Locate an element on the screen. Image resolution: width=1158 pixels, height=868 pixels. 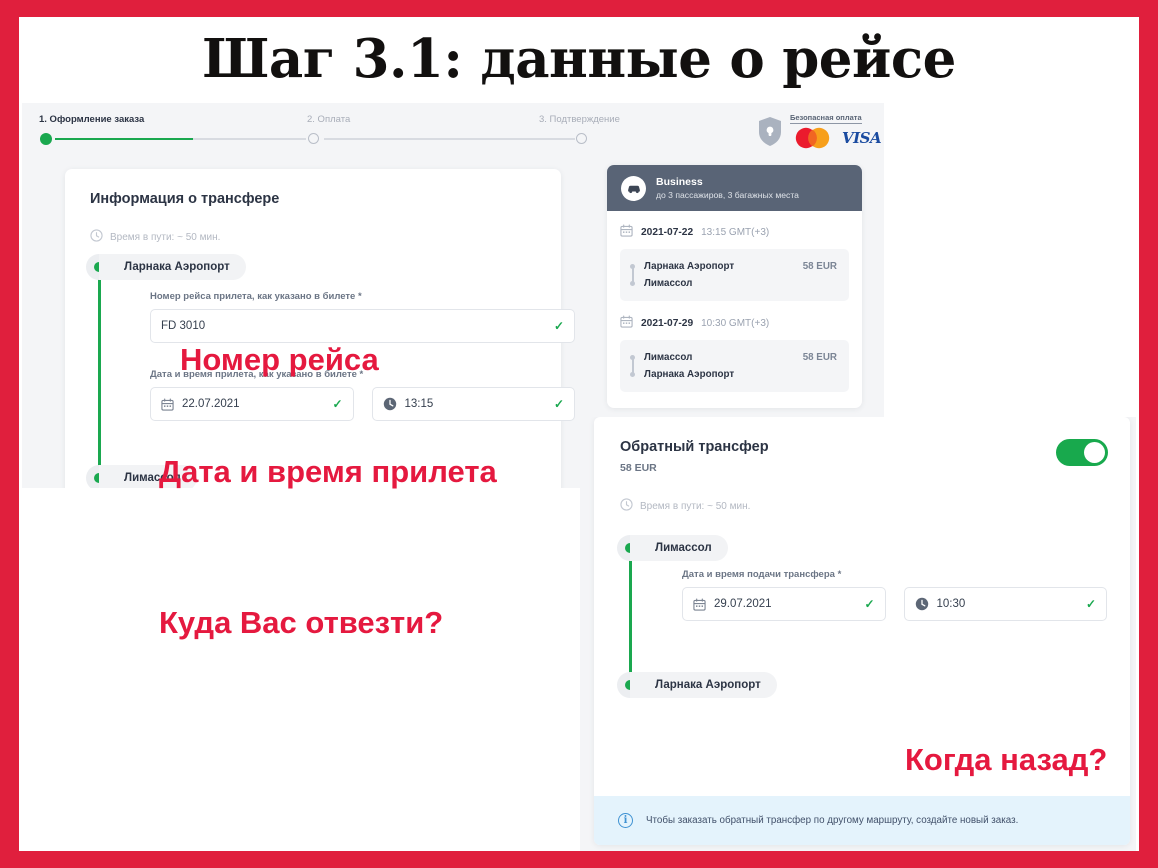
summary-leg-1-date: 2021-07-22 is located at coordinates (667, 232).